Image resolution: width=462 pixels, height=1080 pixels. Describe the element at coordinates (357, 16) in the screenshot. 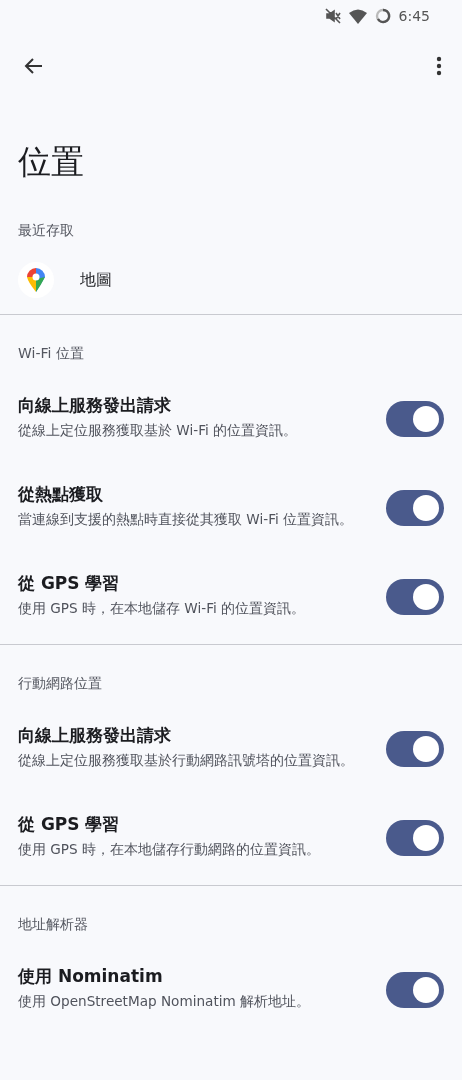

I see `wifi-icon` at that location.